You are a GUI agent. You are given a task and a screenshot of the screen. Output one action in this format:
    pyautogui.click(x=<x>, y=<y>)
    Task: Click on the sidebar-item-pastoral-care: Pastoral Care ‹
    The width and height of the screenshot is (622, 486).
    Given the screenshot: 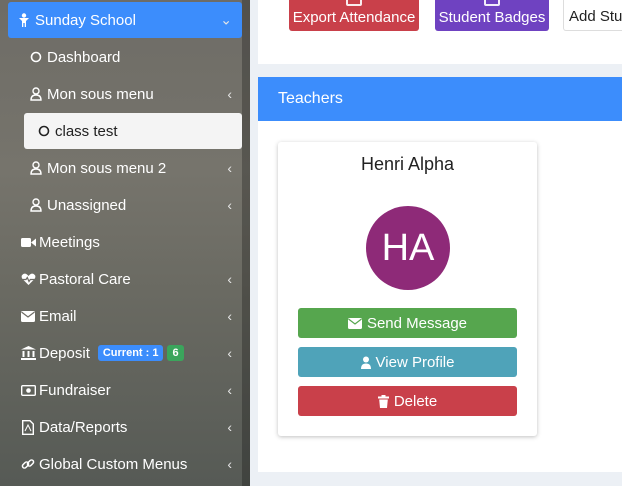 What is the action you would take?
    pyautogui.click(x=125, y=279)
    